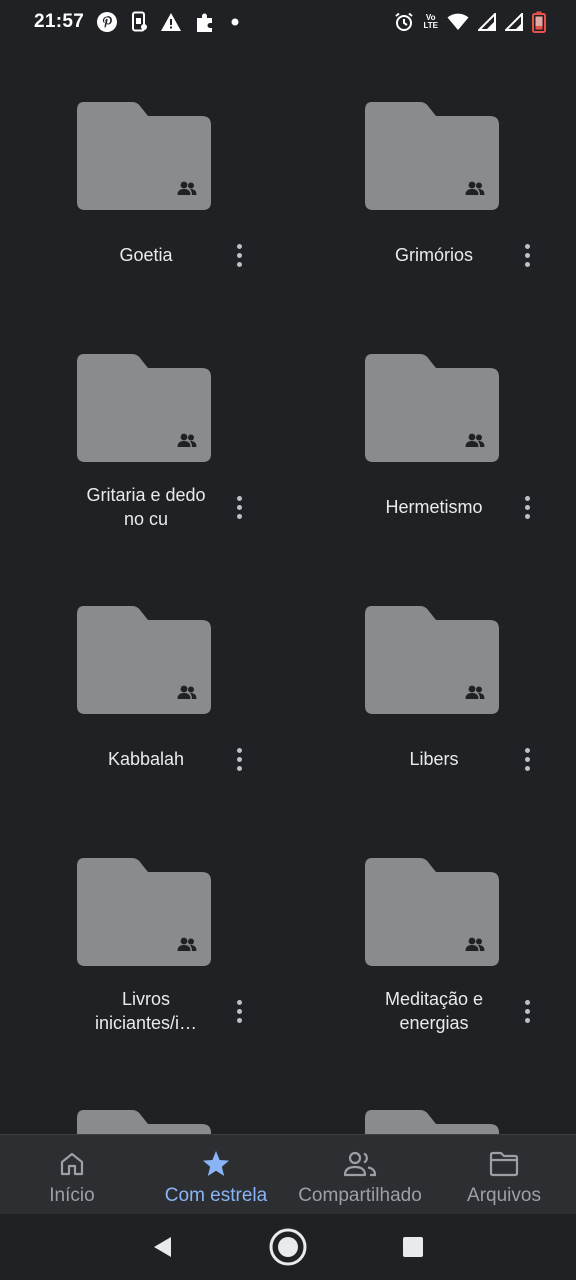  What do you see at coordinates (72, 1164) in the screenshot?
I see `home-icon` at bounding box center [72, 1164].